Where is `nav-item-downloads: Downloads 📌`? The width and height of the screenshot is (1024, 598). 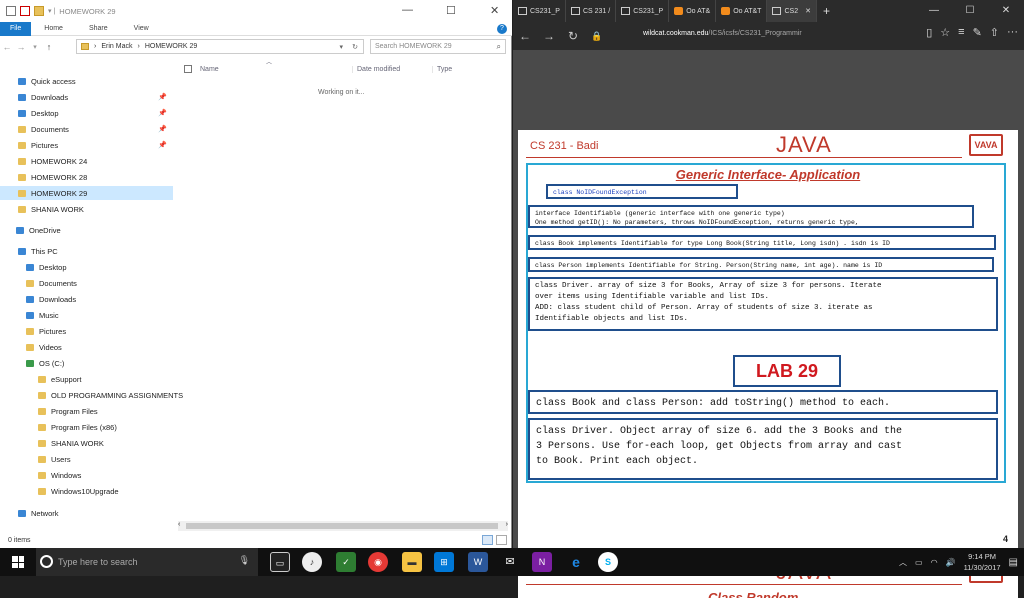 nav-item-downloads: Downloads 📌 is located at coordinates (95, 97).